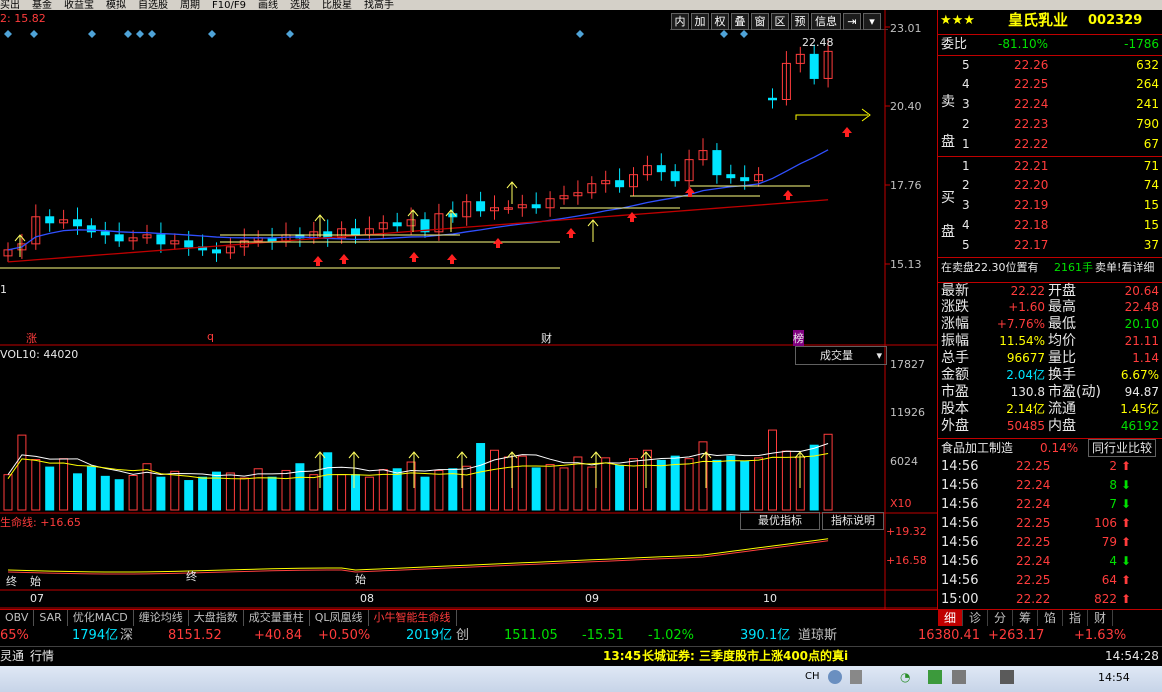 Image resolution: width=1162 pixels, height=692 pixels. I want to click on ask-row: 4 22.25 264, so click(1050, 84).